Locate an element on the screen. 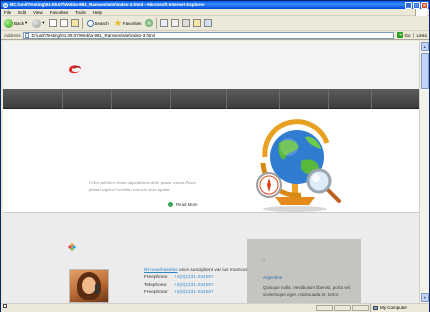 The height and width of the screenshot is (312, 430). read-more-link: Read More is located at coordinates (183, 204).